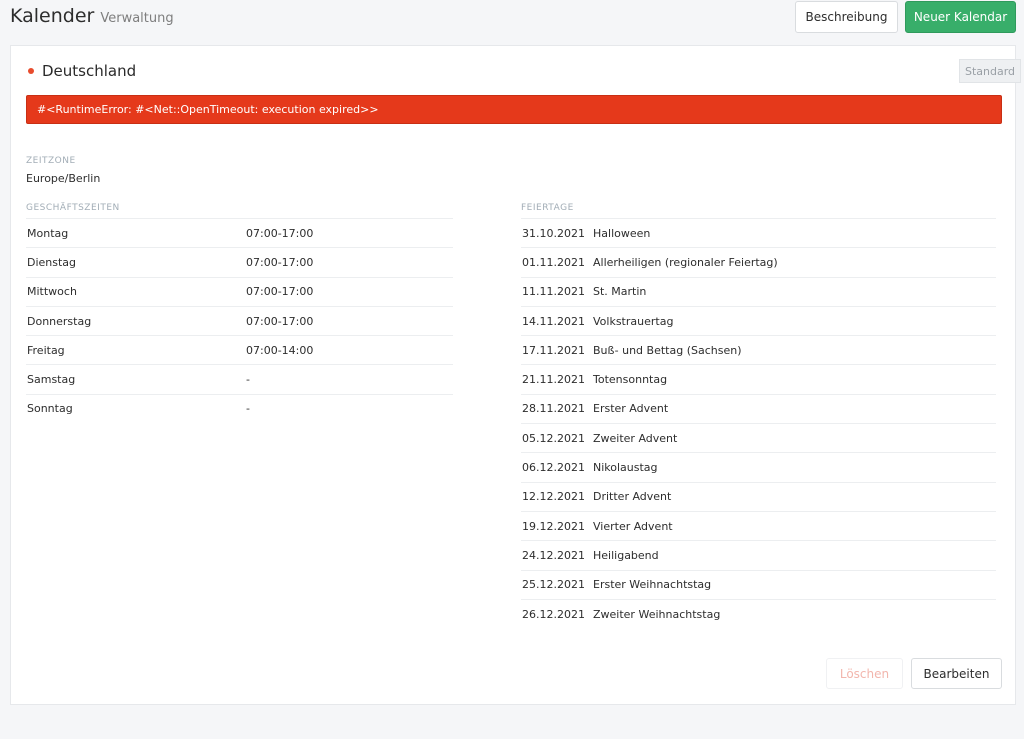 Image resolution: width=1024 pixels, height=739 pixels. What do you see at coordinates (956, 673) in the screenshot?
I see `edit-button: Bearbeiten` at bounding box center [956, 673].